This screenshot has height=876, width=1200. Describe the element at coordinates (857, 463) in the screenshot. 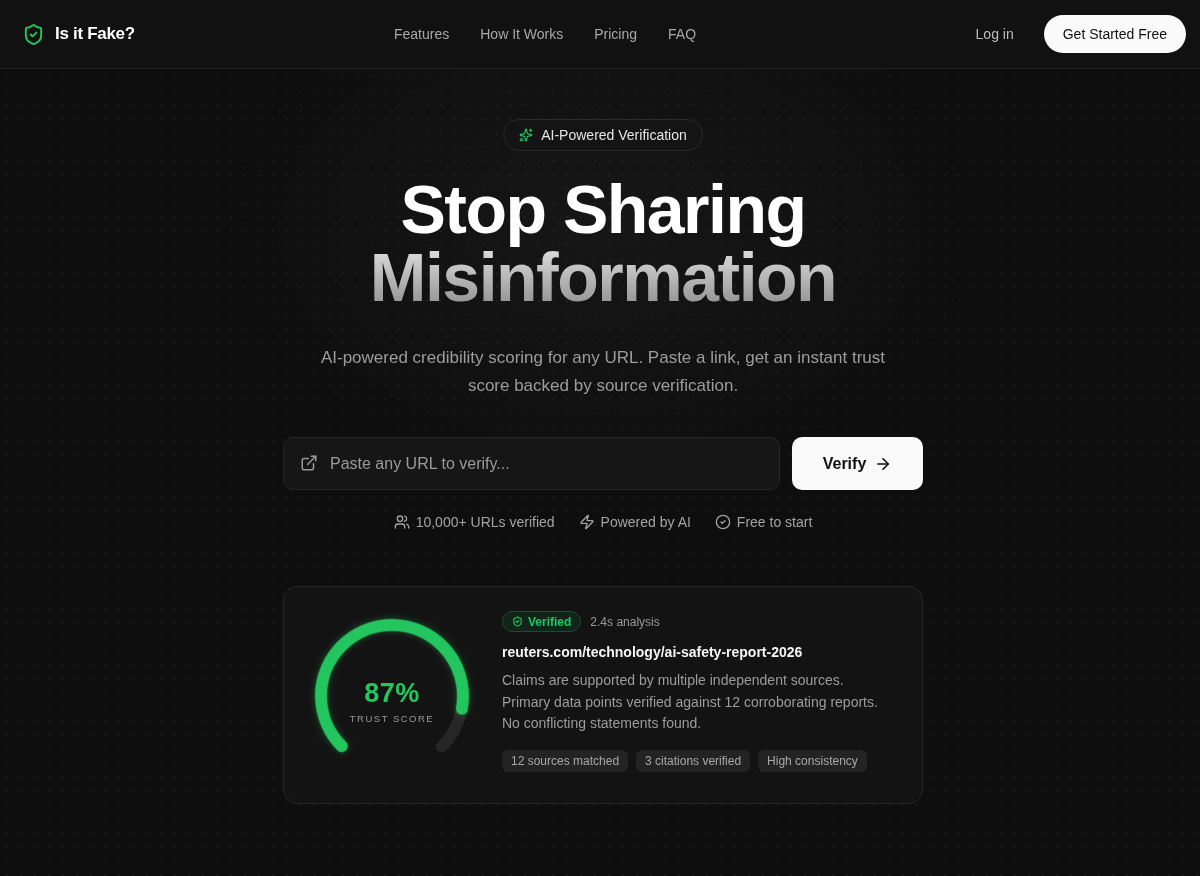

I see `verify-button: Verify` at that location.